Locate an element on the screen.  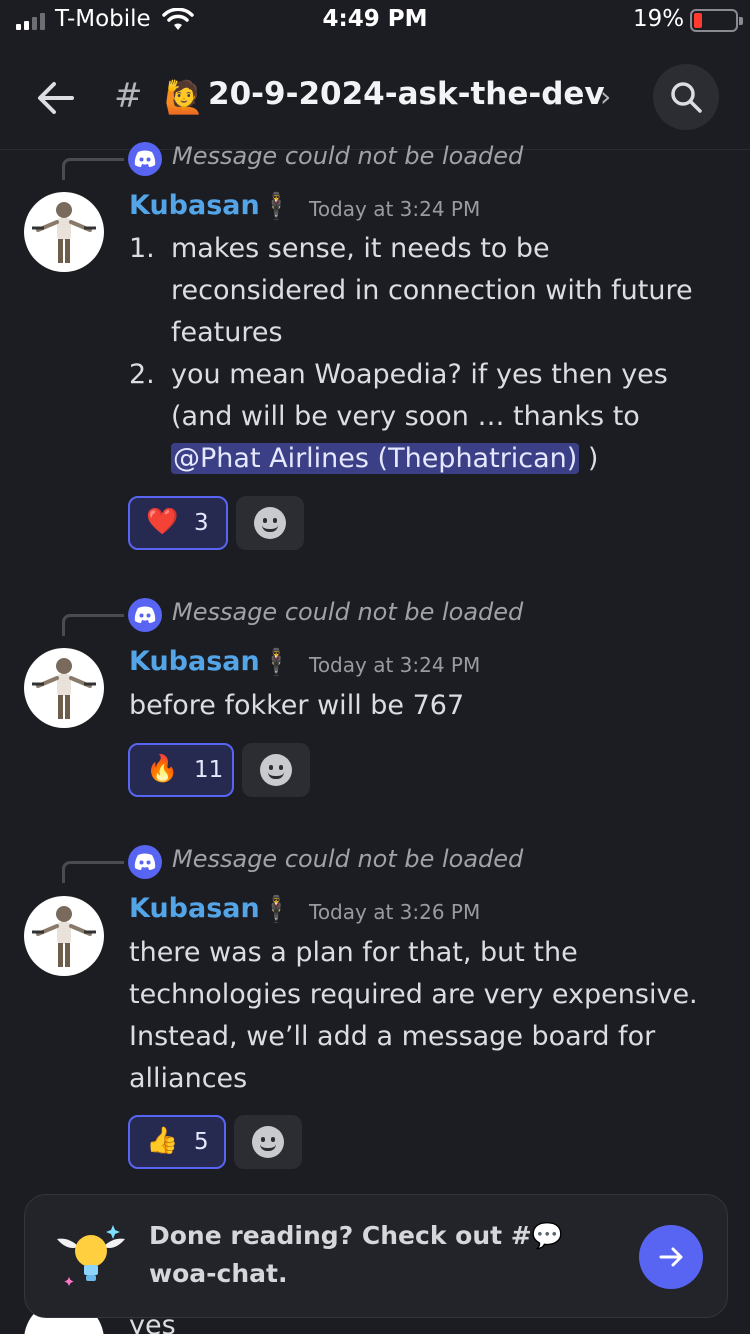
search-icon is located at coordinates (686, 97).